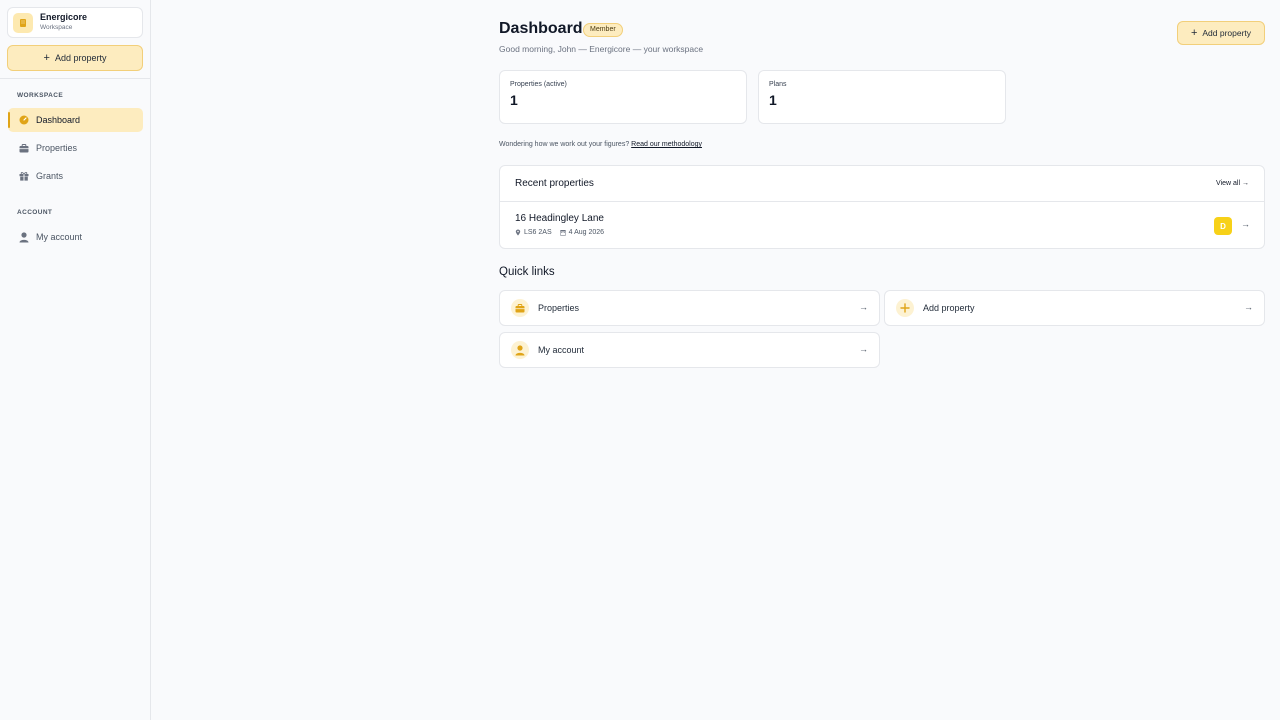 This screenshot has height=720, width=1280. What do you see at coordinates (40, 95) in the screenshot?
I see `sidebar-section-workspace: WORKSPACE` at bounding box center [40, 95].